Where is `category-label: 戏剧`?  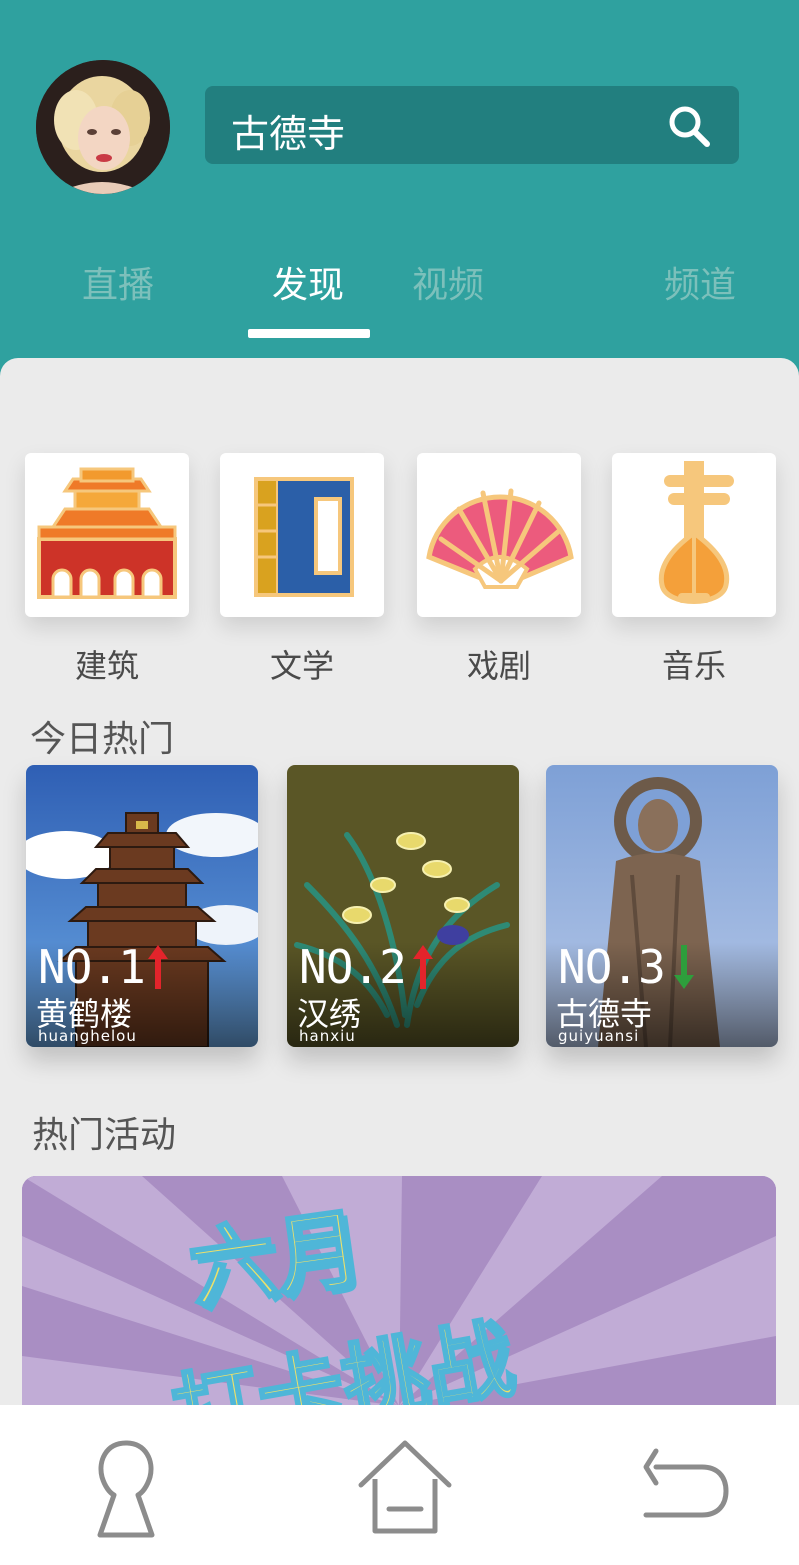 category-label: 戏剧 is located at coordinates (498, 666).